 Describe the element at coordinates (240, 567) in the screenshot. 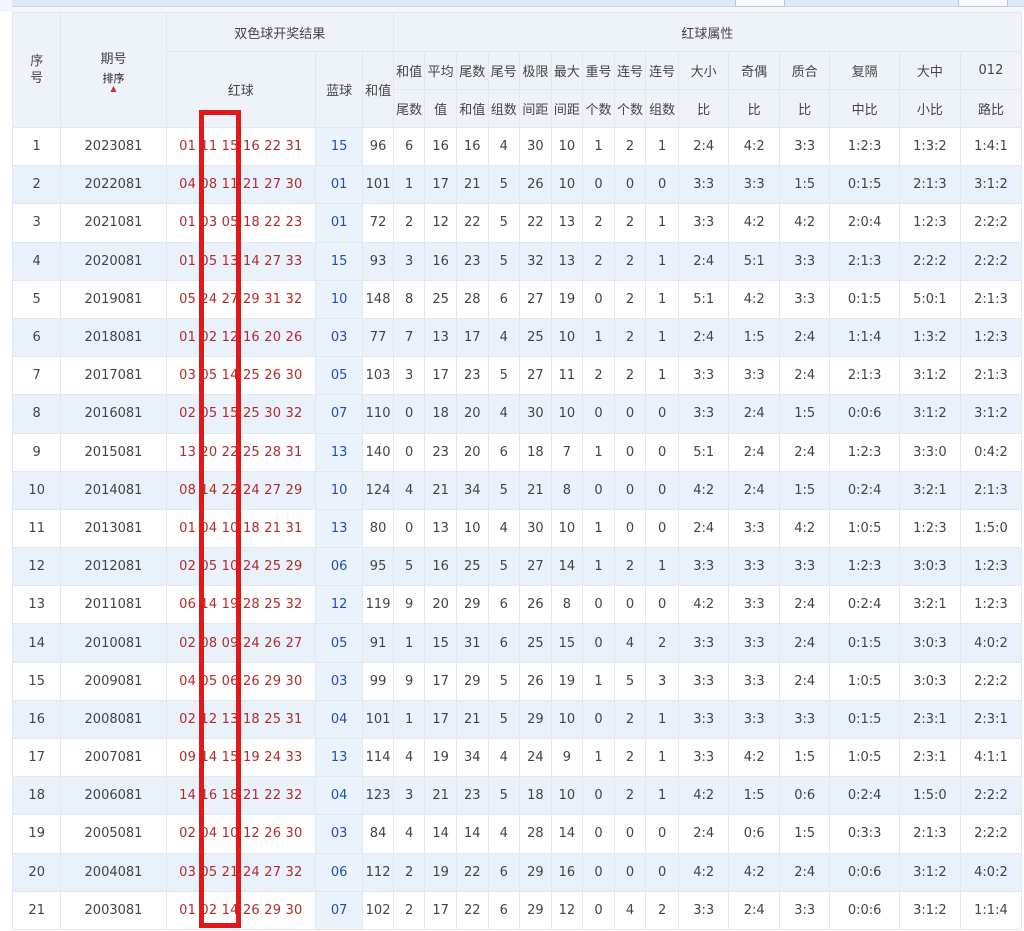

I see `red-balls-cell: 02 05 10 24 25 29` at that location.